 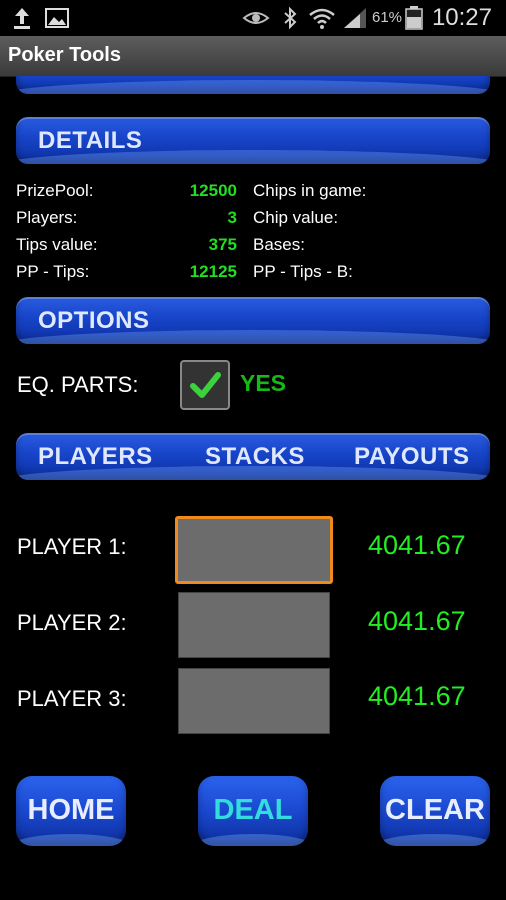 What do you see at coordinates (232, 217) in the screenshot?
I see `players-value: 3` at bounding box center [232, 217].